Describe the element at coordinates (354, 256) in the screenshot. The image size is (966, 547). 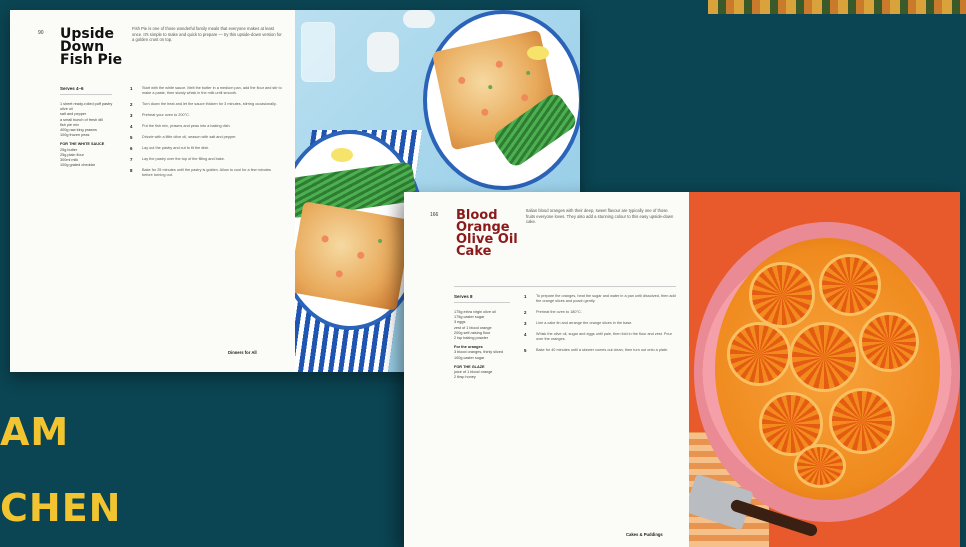
I see `fish-pie-slice` at that location.